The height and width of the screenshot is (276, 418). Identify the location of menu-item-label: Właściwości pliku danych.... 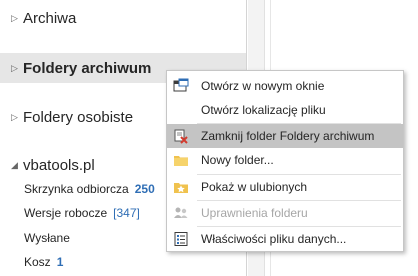
(274, 239).